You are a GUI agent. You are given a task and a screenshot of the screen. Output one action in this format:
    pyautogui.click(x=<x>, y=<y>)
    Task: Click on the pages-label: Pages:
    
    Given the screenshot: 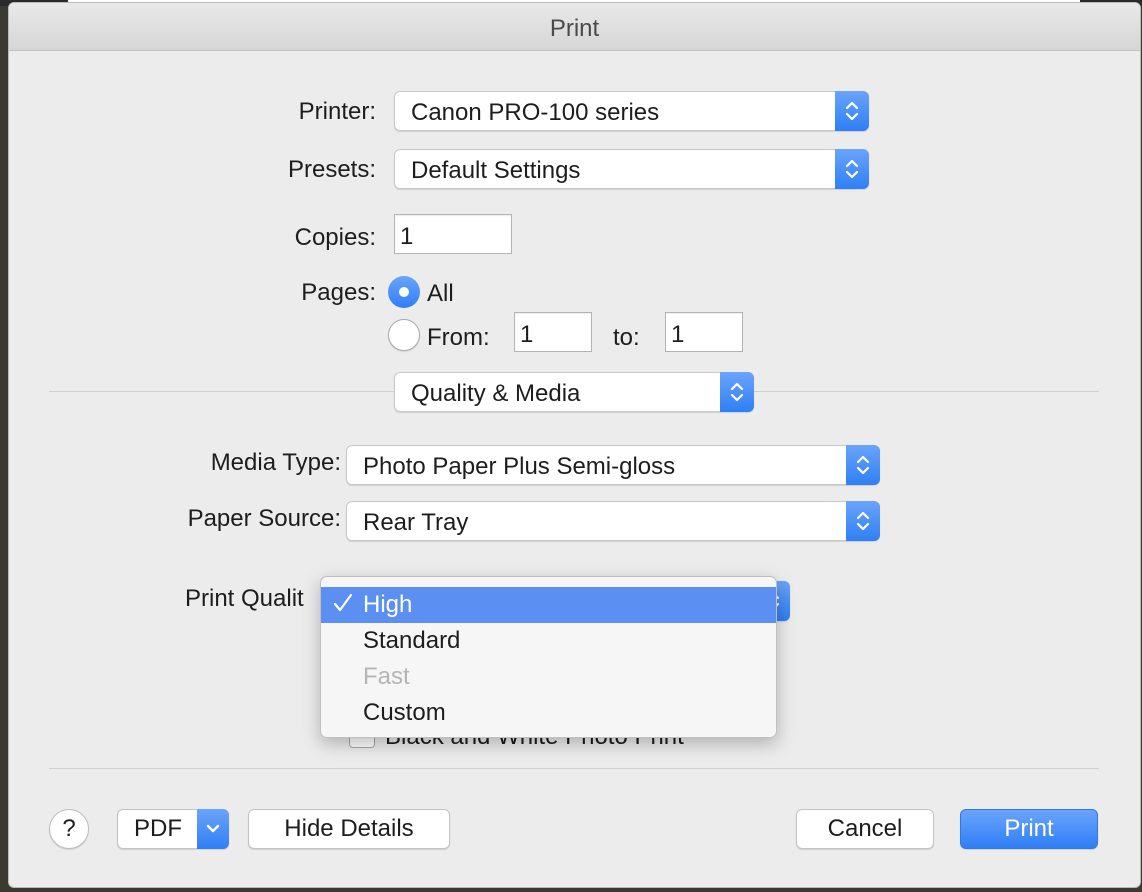 What is the action you would take?
    pyautogui.click(x=338, y=292)
    